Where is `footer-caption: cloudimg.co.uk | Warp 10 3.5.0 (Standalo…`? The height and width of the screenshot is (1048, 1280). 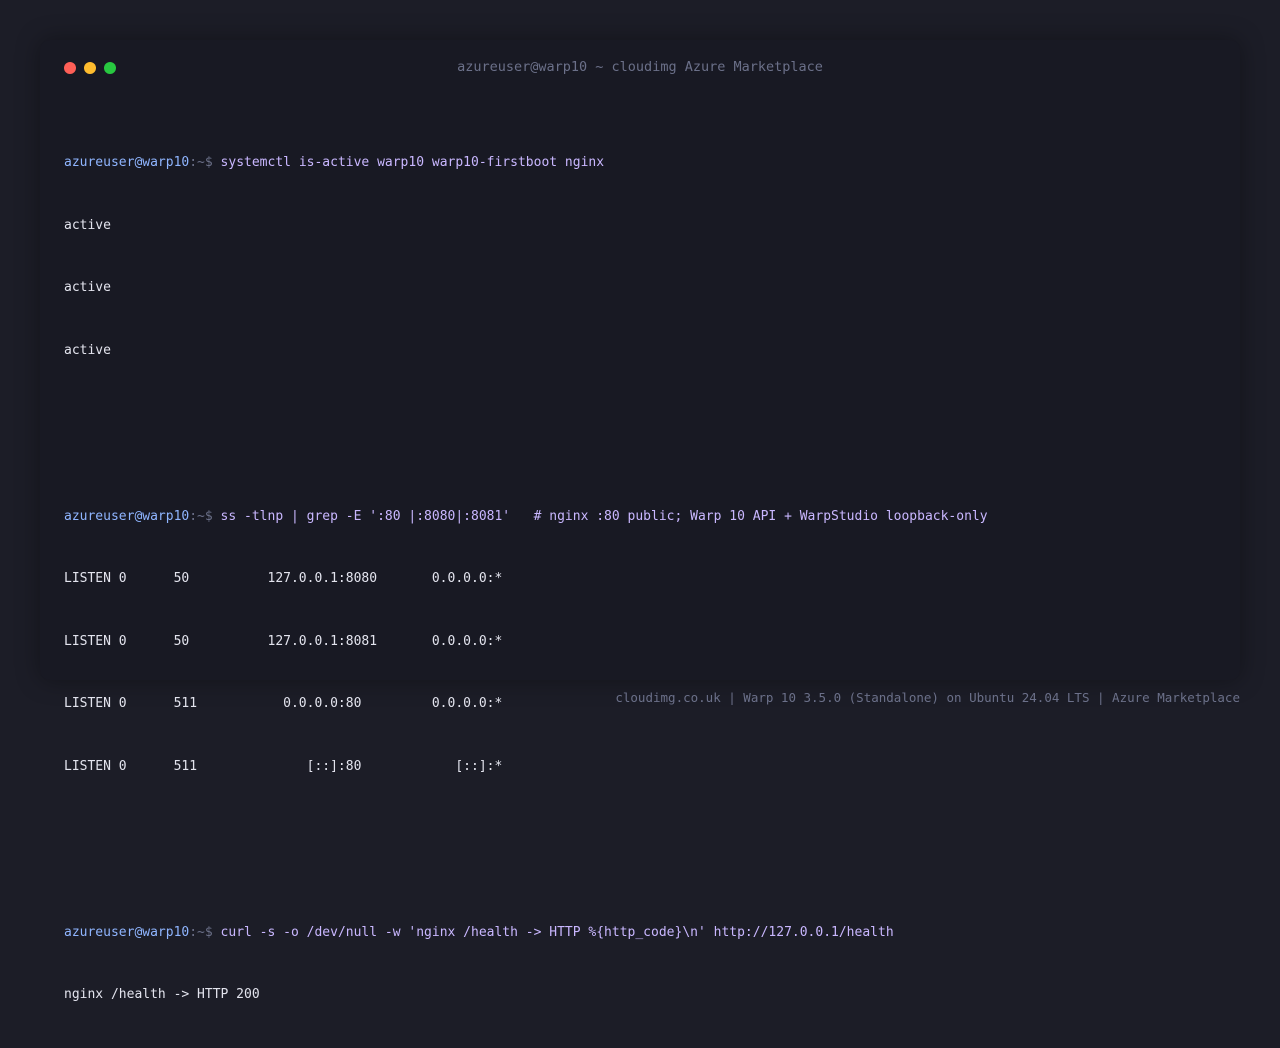 footer-caption: cloudimg.co.uk | Warp 10 3.5.0 (Standalo… is located at coordinates (927, 697).